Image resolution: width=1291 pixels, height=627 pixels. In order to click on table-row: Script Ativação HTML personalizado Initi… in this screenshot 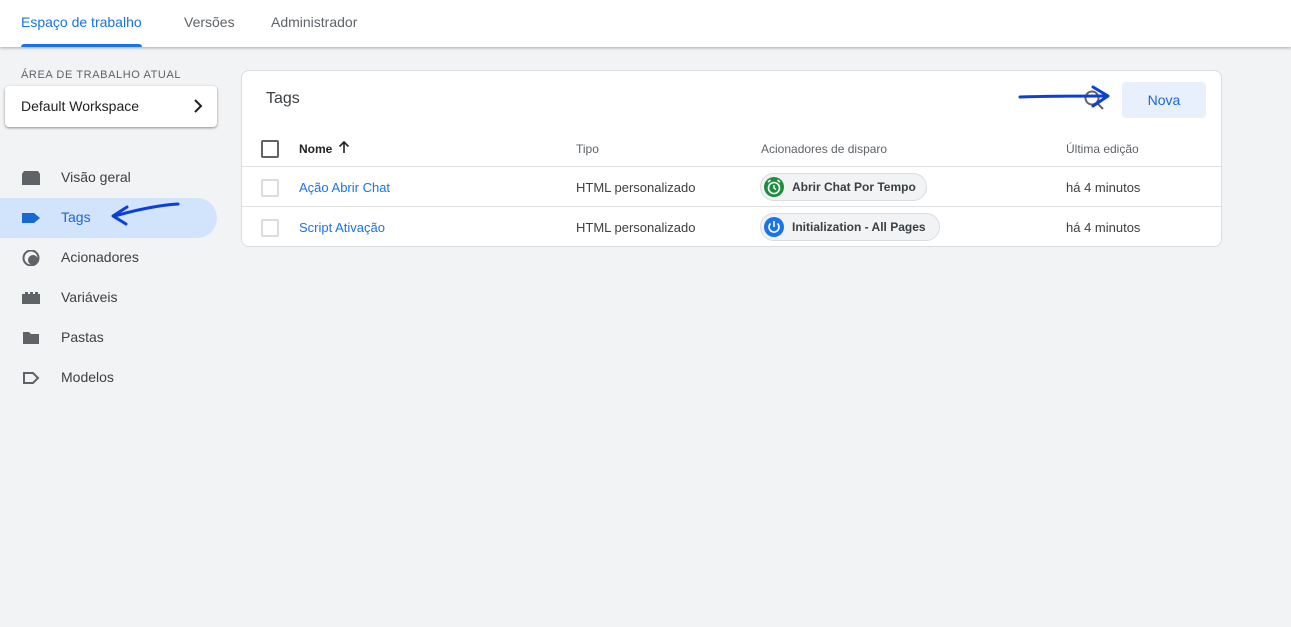, I will do `click(731, 227)`.